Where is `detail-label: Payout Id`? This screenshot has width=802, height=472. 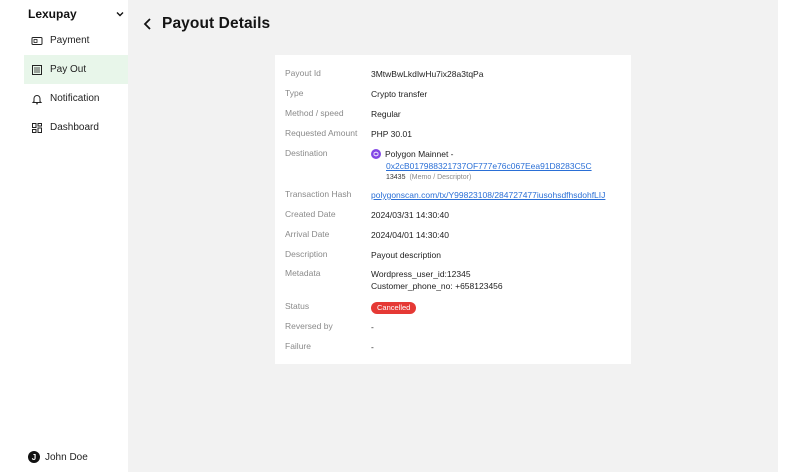 detail-label: Payout Id is located at coordinates (303, 73).